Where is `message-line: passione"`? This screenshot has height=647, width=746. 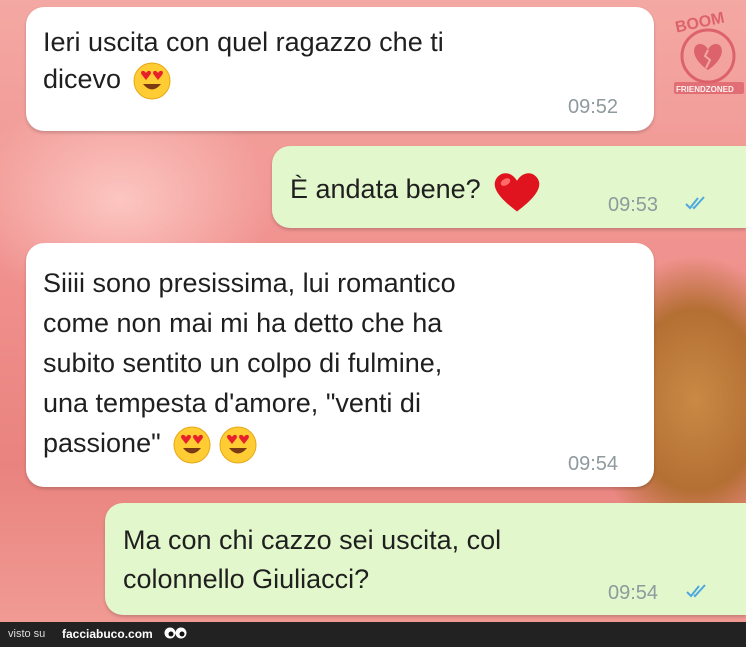 message-line: passione" is located at coordinates (102, 443).